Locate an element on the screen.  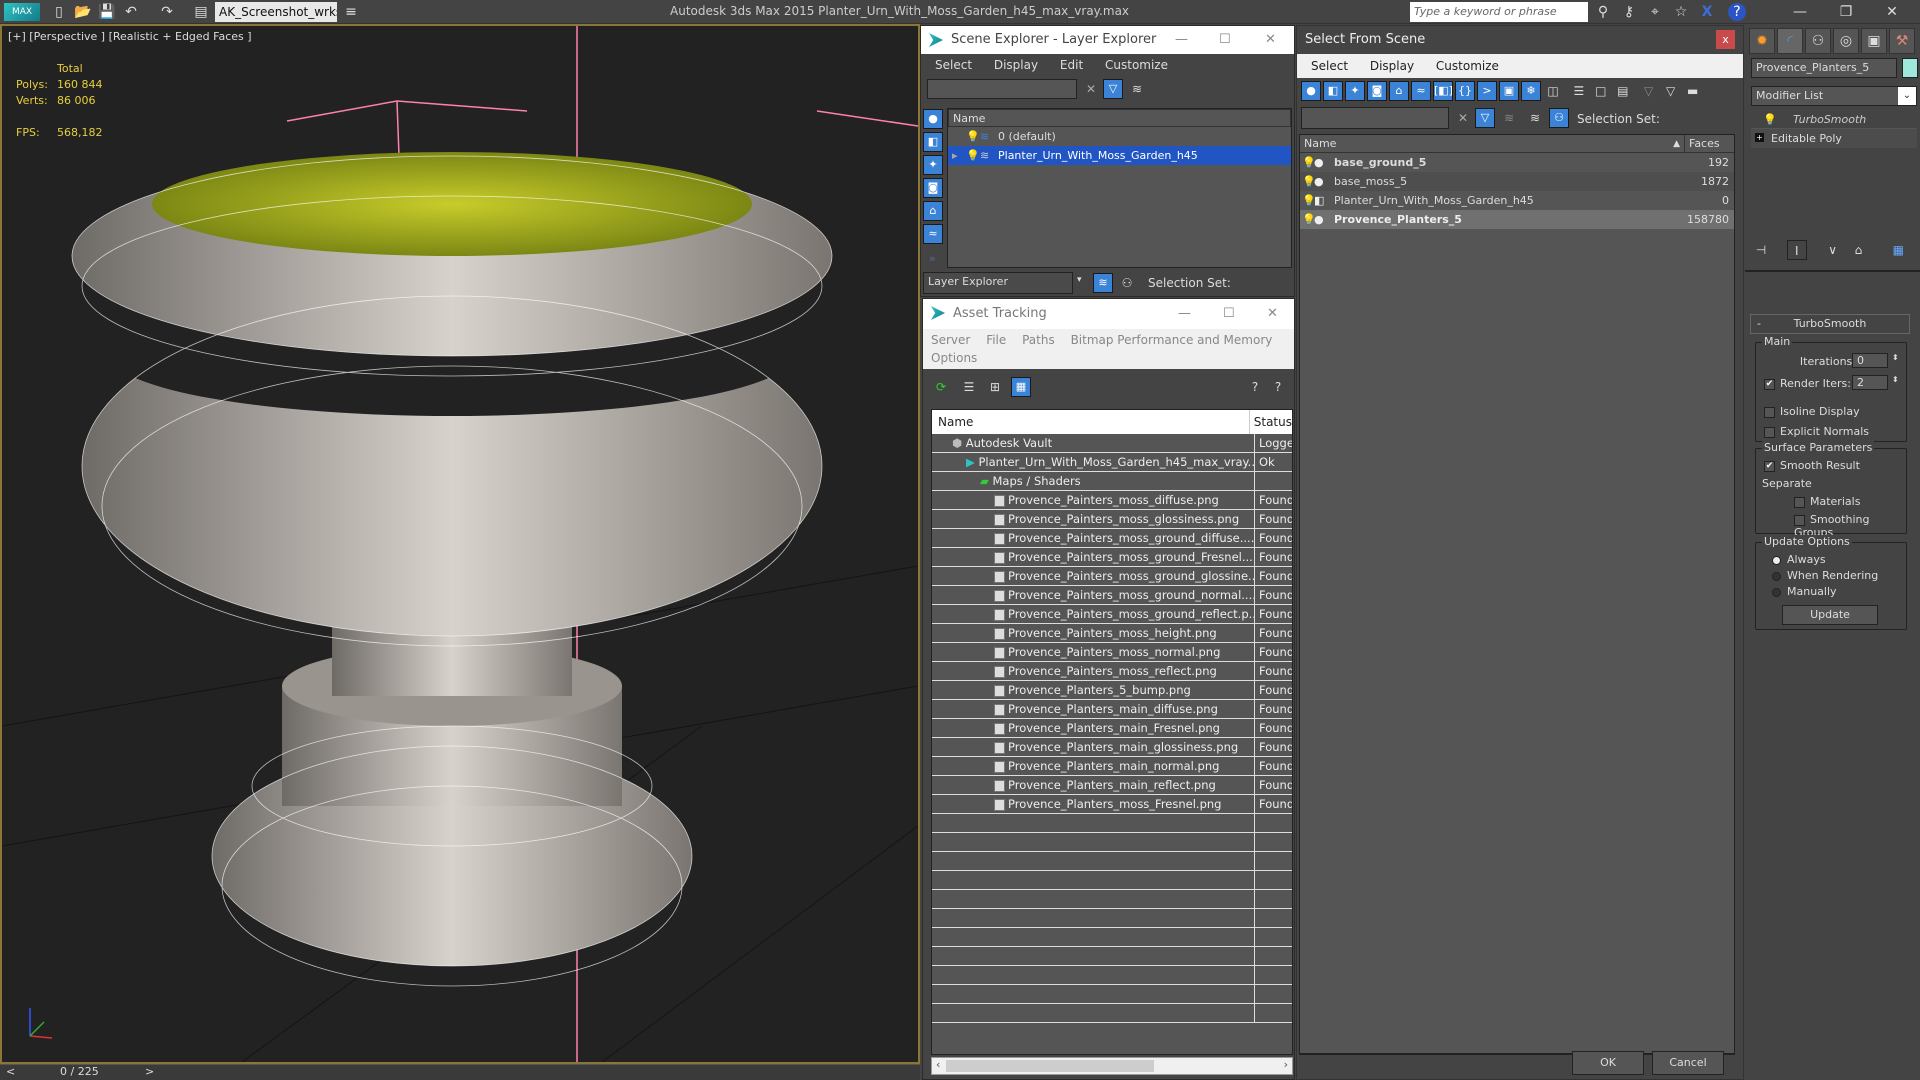
show-end-result-icon: I is located at coordinates (1796, 250).